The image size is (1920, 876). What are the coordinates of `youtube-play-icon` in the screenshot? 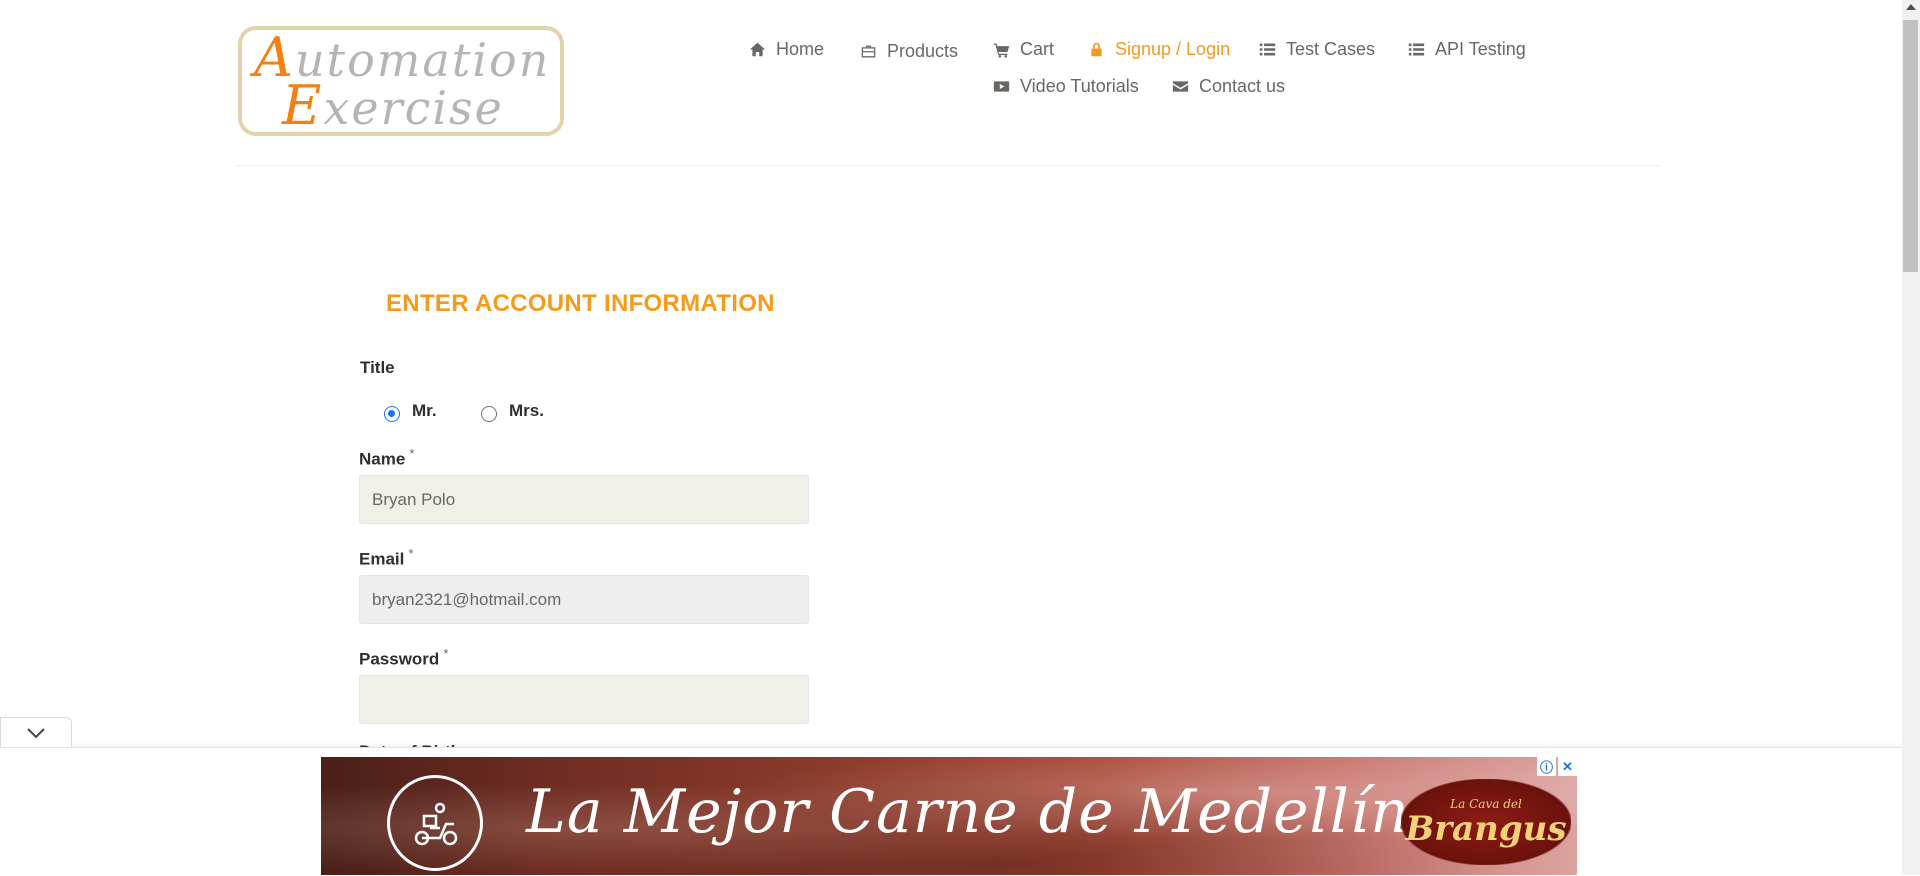 It's located at (1001, 86).